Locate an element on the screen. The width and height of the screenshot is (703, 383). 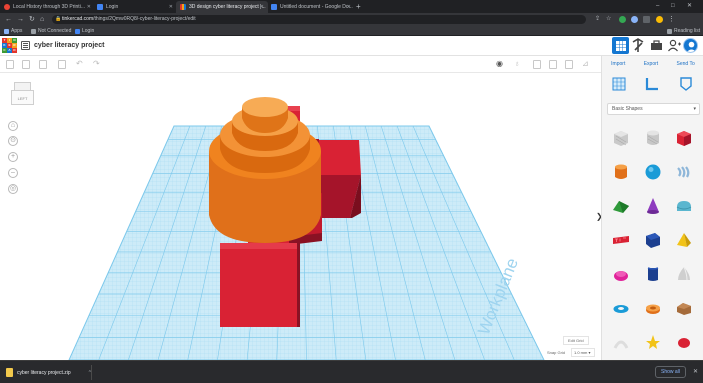
send-to-button: Send To is located at coordinates (686, 64).